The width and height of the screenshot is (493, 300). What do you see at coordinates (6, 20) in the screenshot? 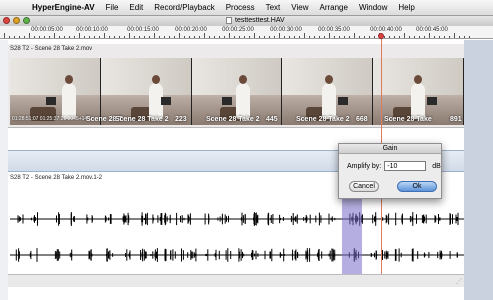
I see `close-window-icon` at bounding box center [6, 20].